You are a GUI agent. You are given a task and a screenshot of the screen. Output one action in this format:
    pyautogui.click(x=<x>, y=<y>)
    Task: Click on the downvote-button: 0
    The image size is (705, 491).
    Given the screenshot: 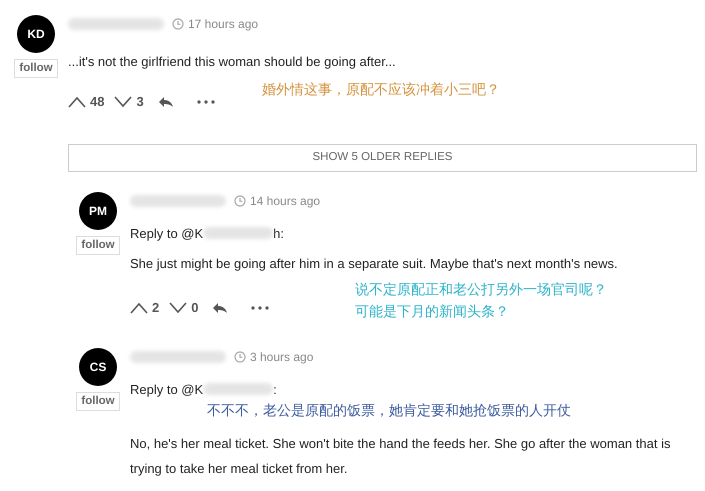 What is the action you would take?
    pyautogui.click(x=183, y=308)
    